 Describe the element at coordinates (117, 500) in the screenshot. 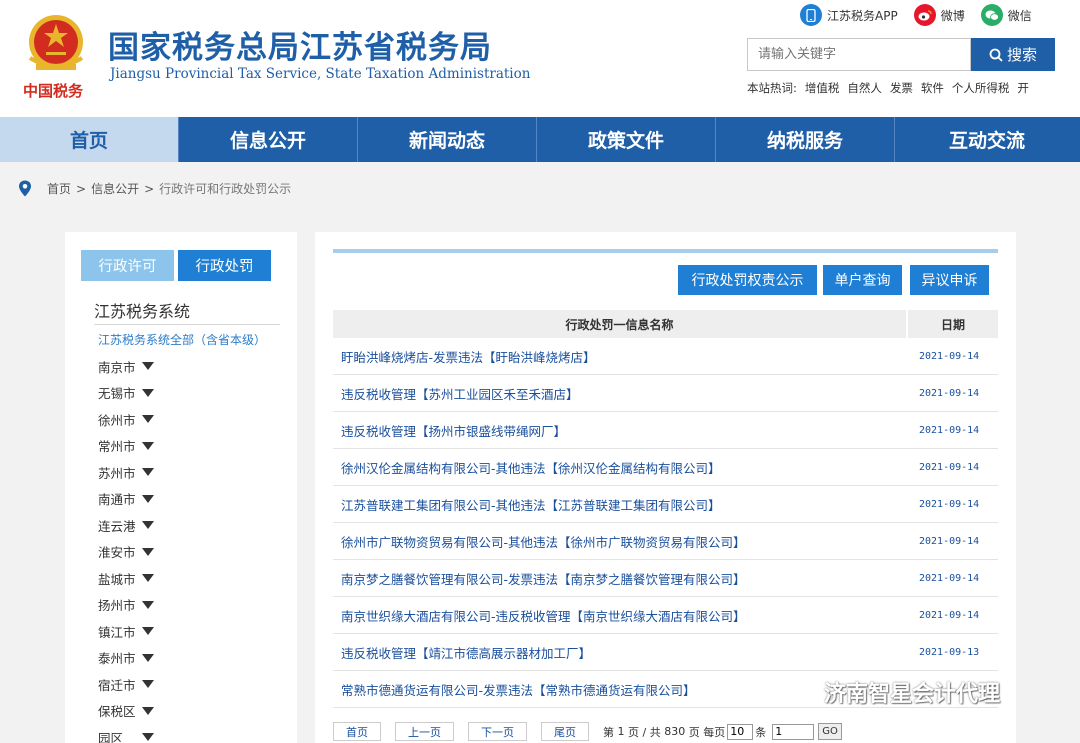

I see `city-label: 南通市` at that location.